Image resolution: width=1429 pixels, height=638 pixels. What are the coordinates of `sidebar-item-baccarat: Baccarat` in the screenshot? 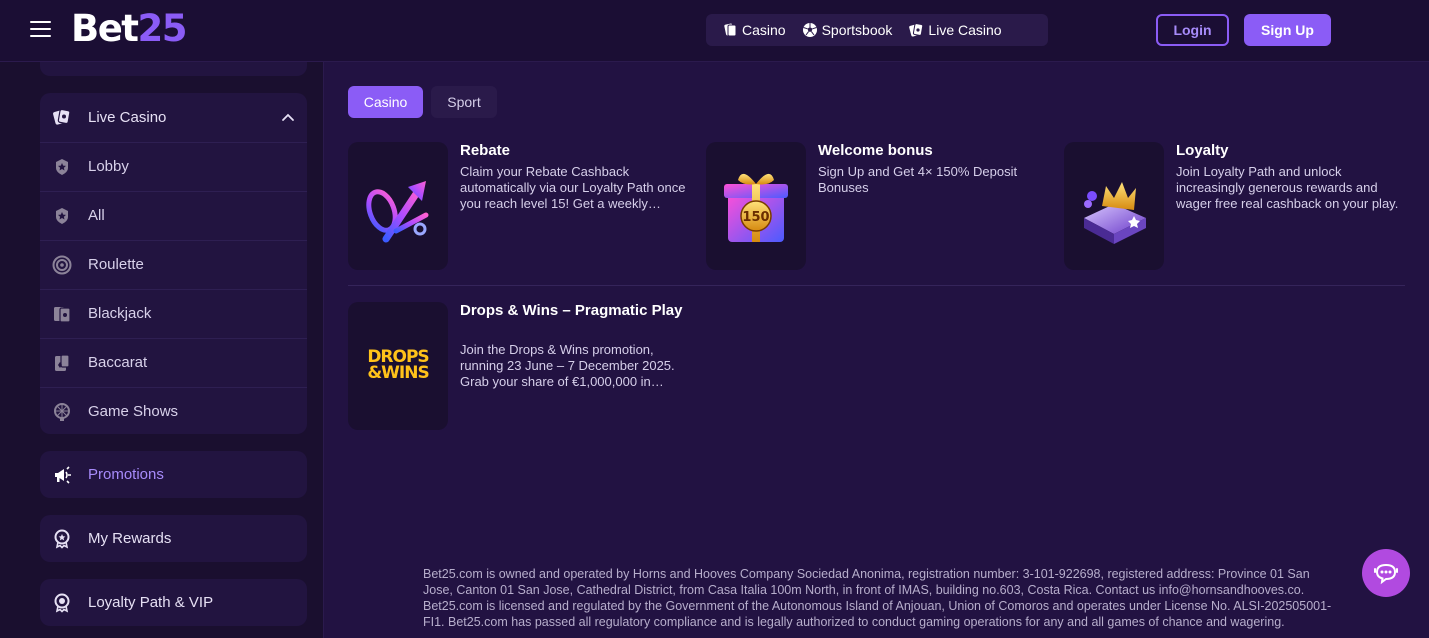 It's located at (173, 362).